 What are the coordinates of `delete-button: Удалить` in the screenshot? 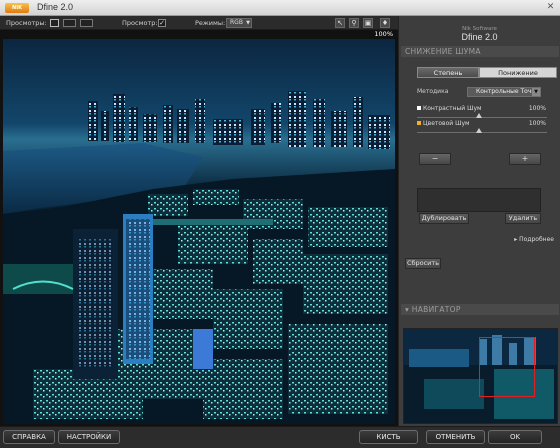 It's located at (523, 218).